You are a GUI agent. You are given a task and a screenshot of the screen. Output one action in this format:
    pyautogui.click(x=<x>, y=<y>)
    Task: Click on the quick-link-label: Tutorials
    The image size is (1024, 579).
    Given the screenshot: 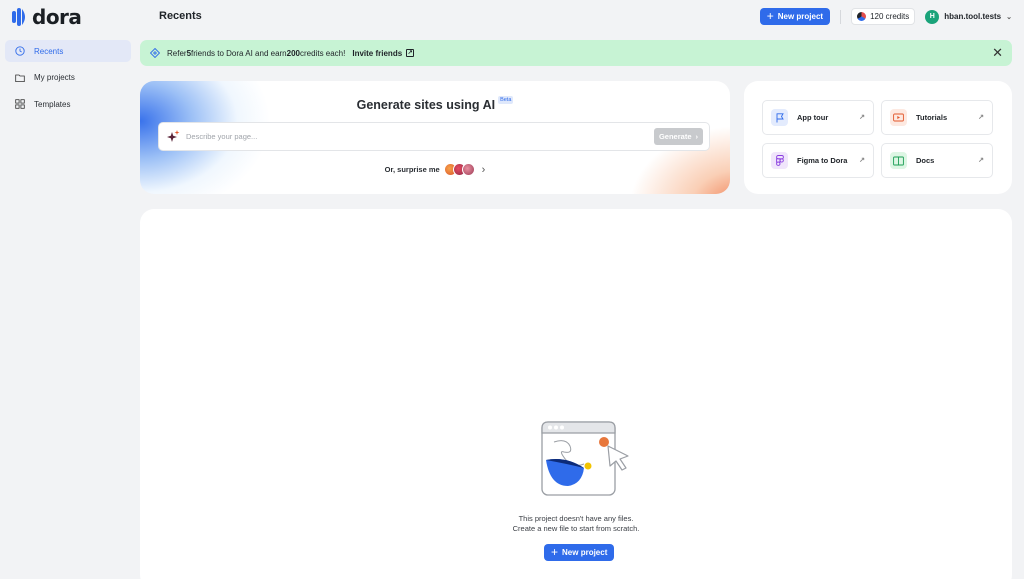 What is the action you would take?
    pyautogui.click(x=932, y=117)
    